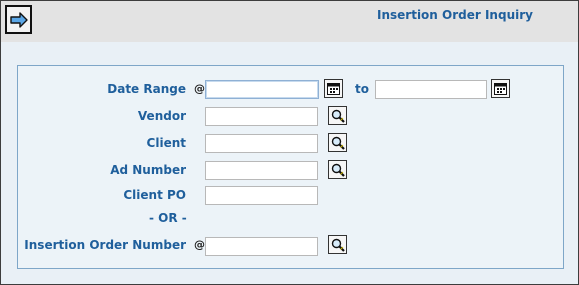 This screenshot has height=285, width=579. I want to click on or-separator: - OR -, so click(168, 218).